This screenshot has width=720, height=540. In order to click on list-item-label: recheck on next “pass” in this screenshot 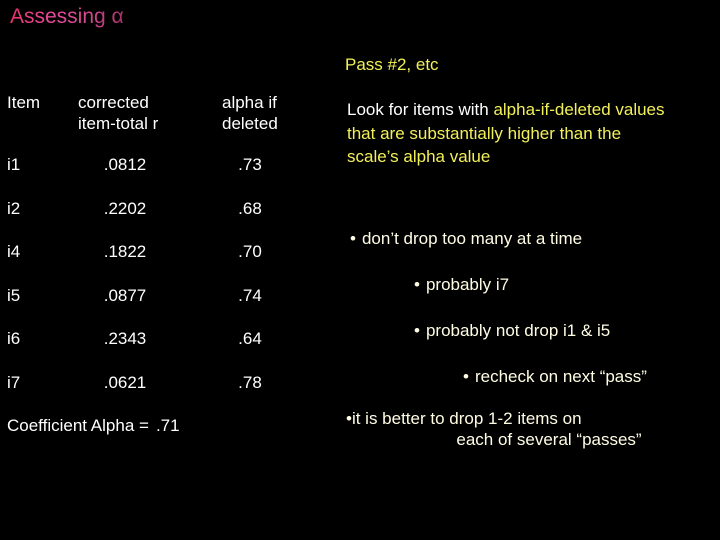, I will do `click(560, 376)`.